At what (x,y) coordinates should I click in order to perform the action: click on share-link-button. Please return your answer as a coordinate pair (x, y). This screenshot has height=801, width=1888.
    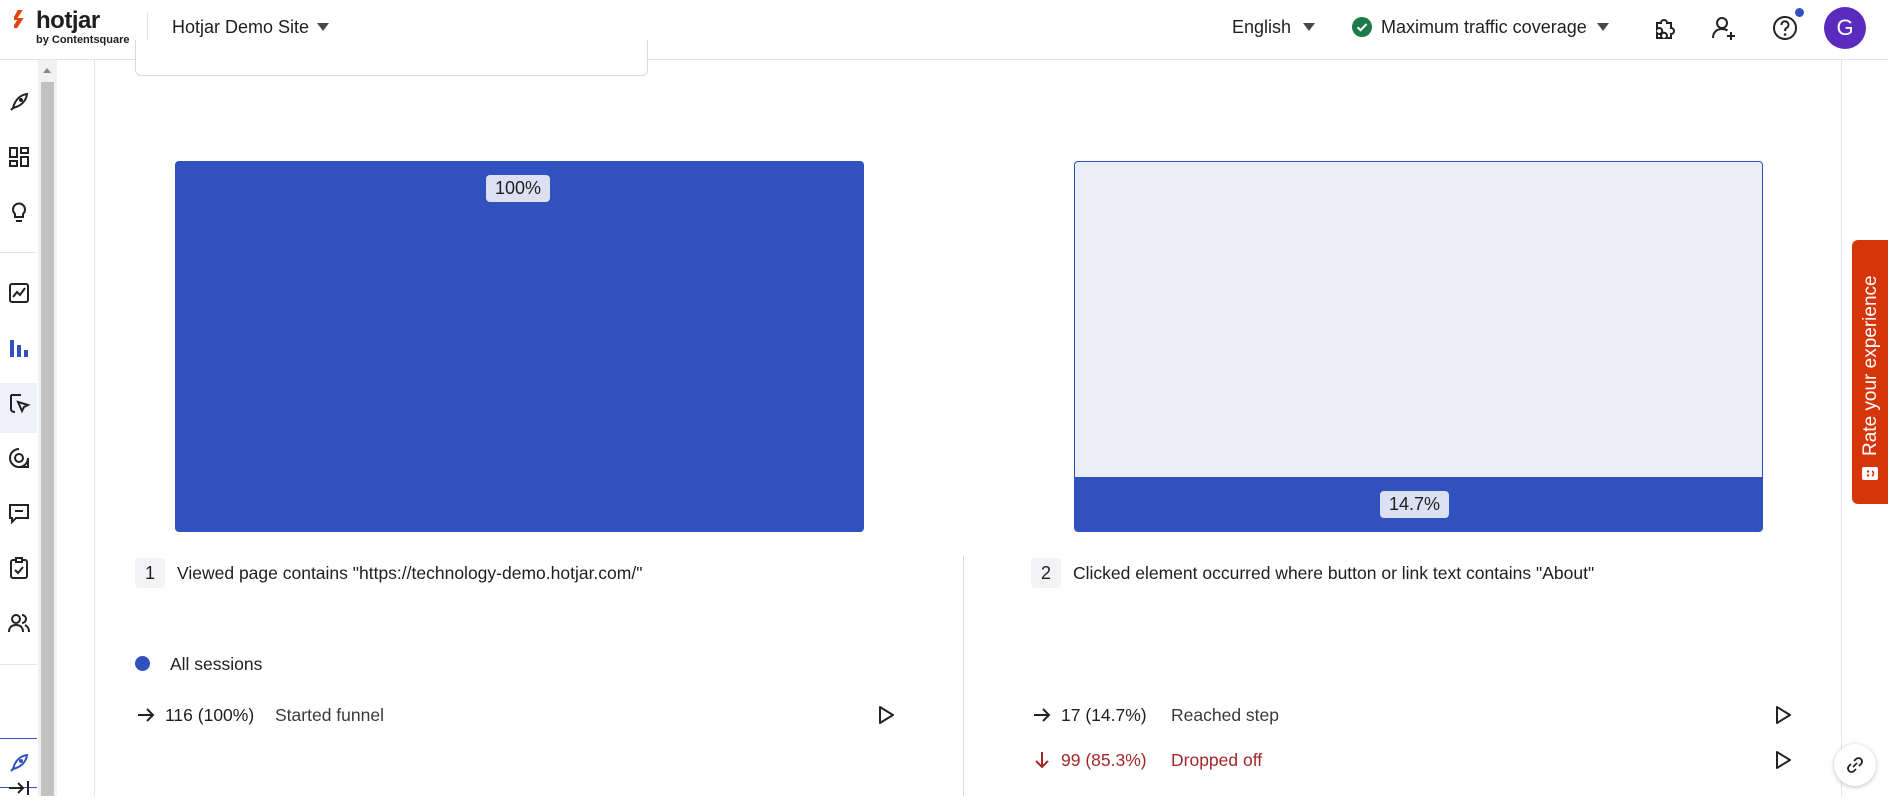
    Looking at the image, I should click on (1855, 765).